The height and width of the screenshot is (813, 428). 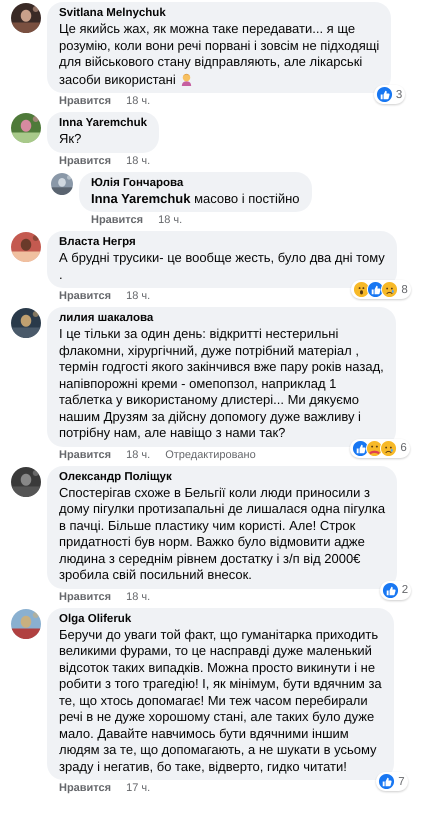 I want to click on comment-text: А брудні трусики- це вообще жесть, було два дні тому ., so click(x=222, y=266).